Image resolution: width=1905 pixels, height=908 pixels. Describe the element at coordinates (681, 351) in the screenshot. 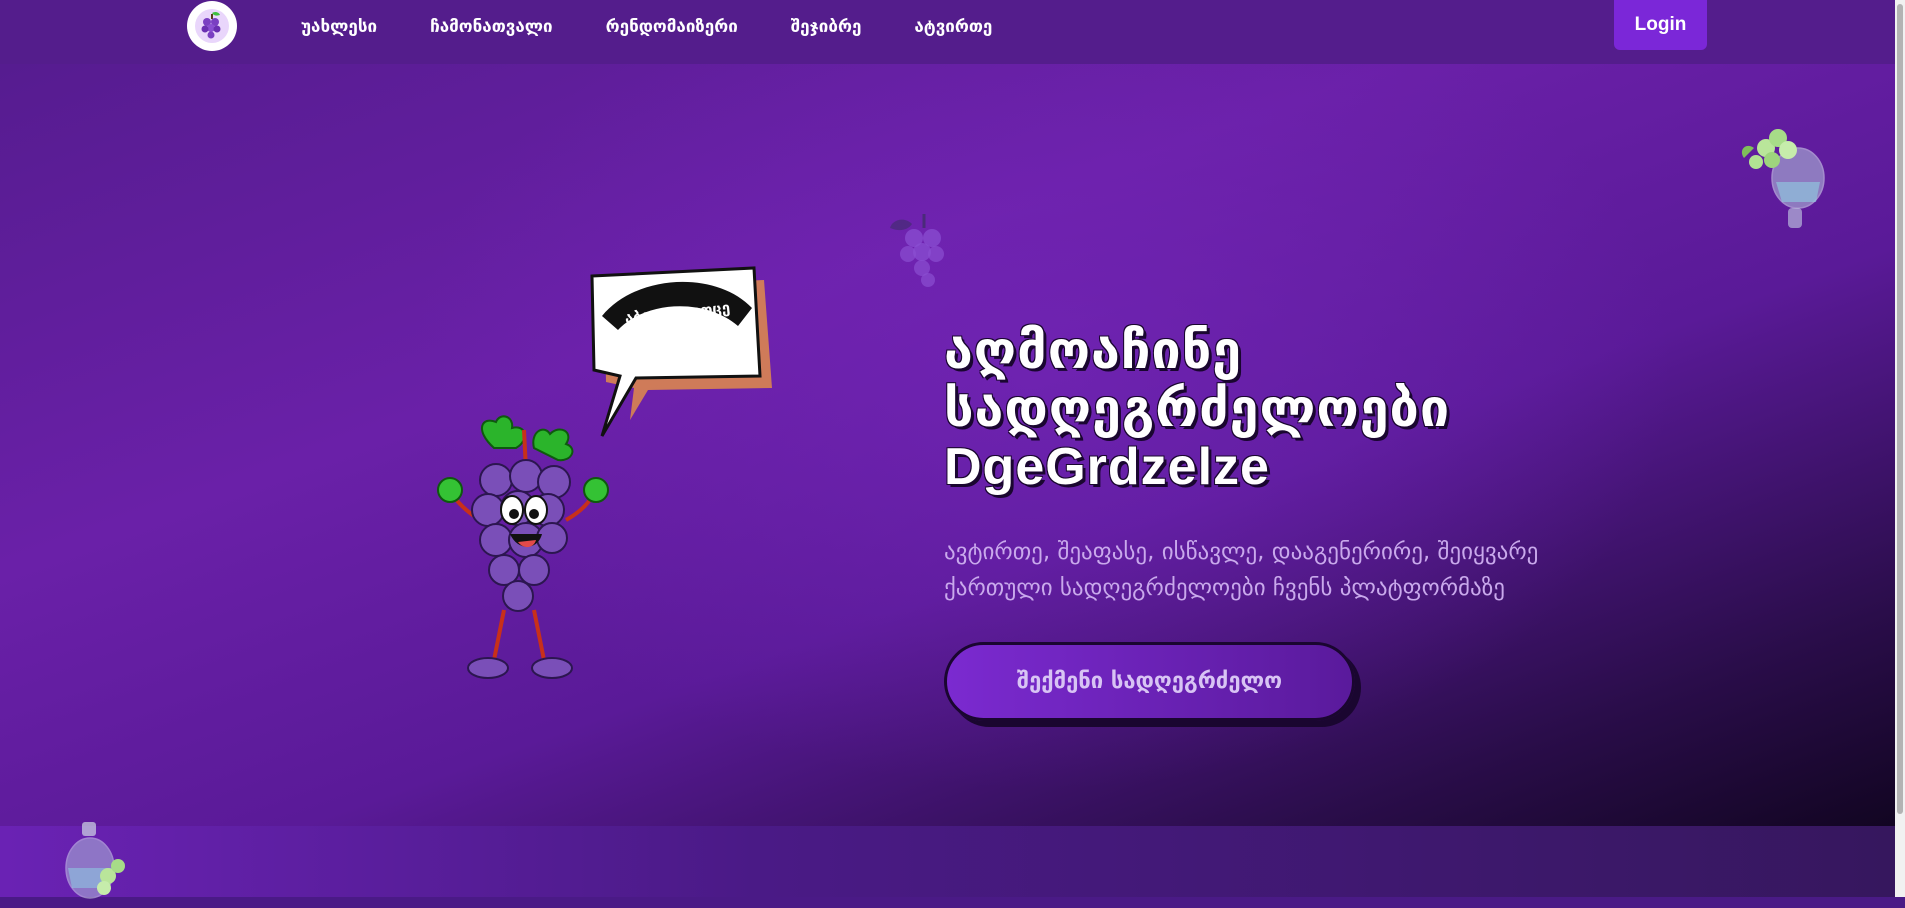

I see `speech-bubble: აბა დაილოცე` at that location.